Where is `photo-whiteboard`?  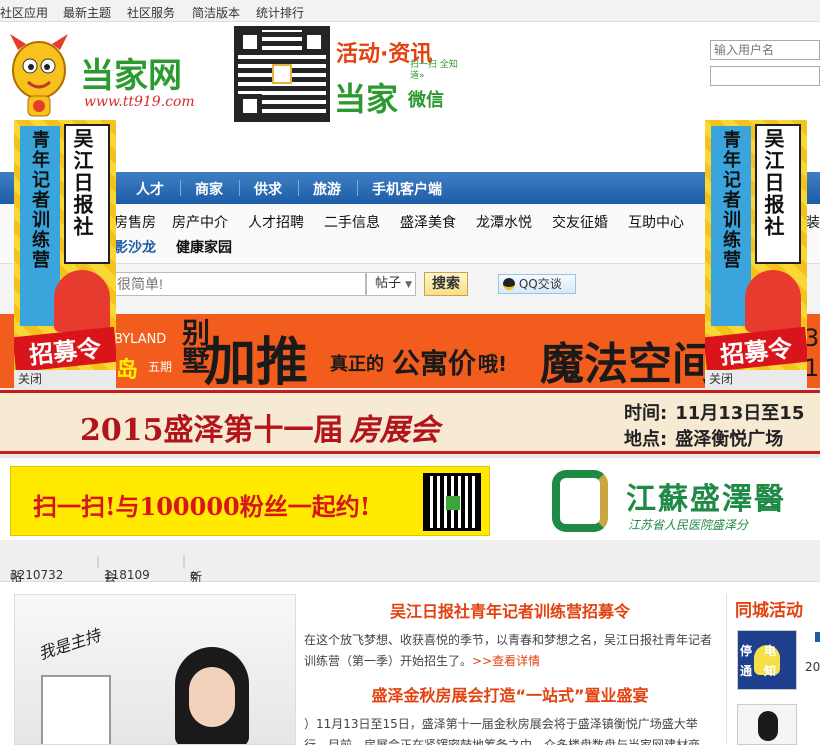 photo-whiteboard is located at coordinates (76, 709).